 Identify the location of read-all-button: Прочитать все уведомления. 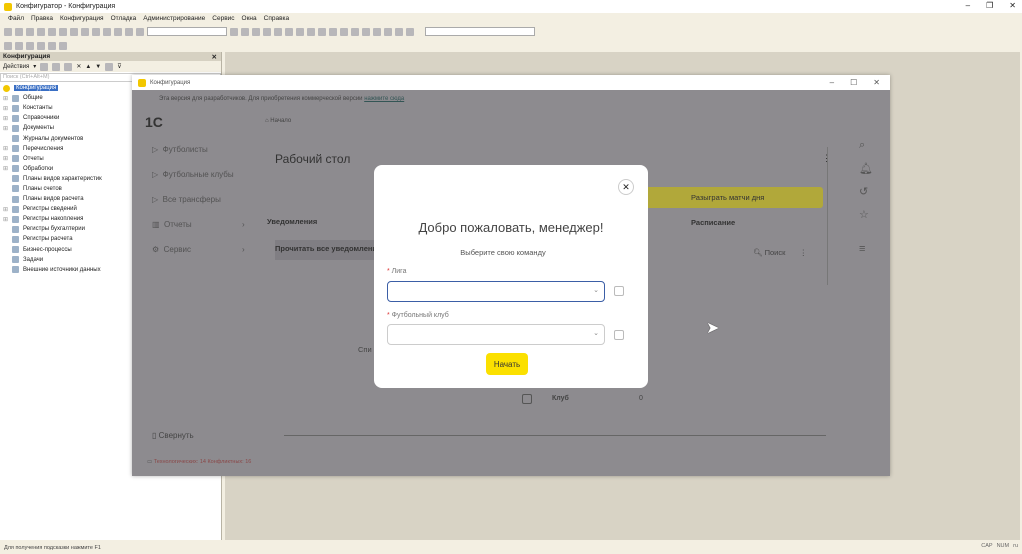
(330, 250).